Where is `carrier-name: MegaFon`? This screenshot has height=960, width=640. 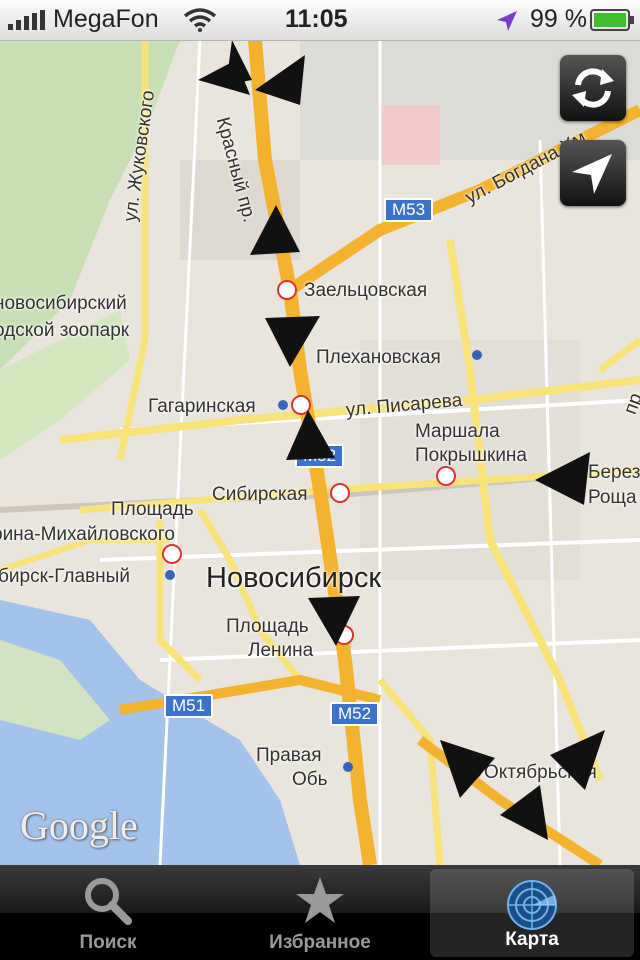
carrier-name: MegaFon is located at coordinates (106, 19).